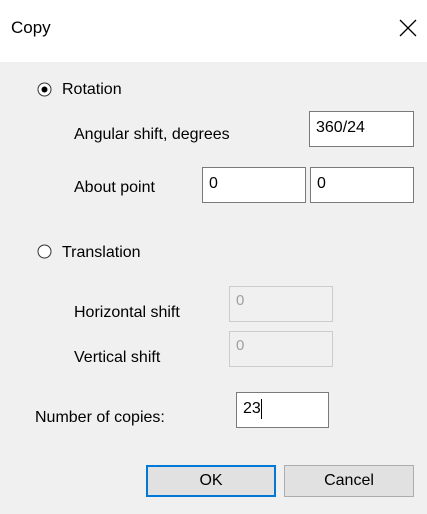 Image resolution: width=427 pixels, height=514 pixels. Describe the element at coordinates (281, 349) in the screenshot. I see `vertical-shift-input: 0` at that location.